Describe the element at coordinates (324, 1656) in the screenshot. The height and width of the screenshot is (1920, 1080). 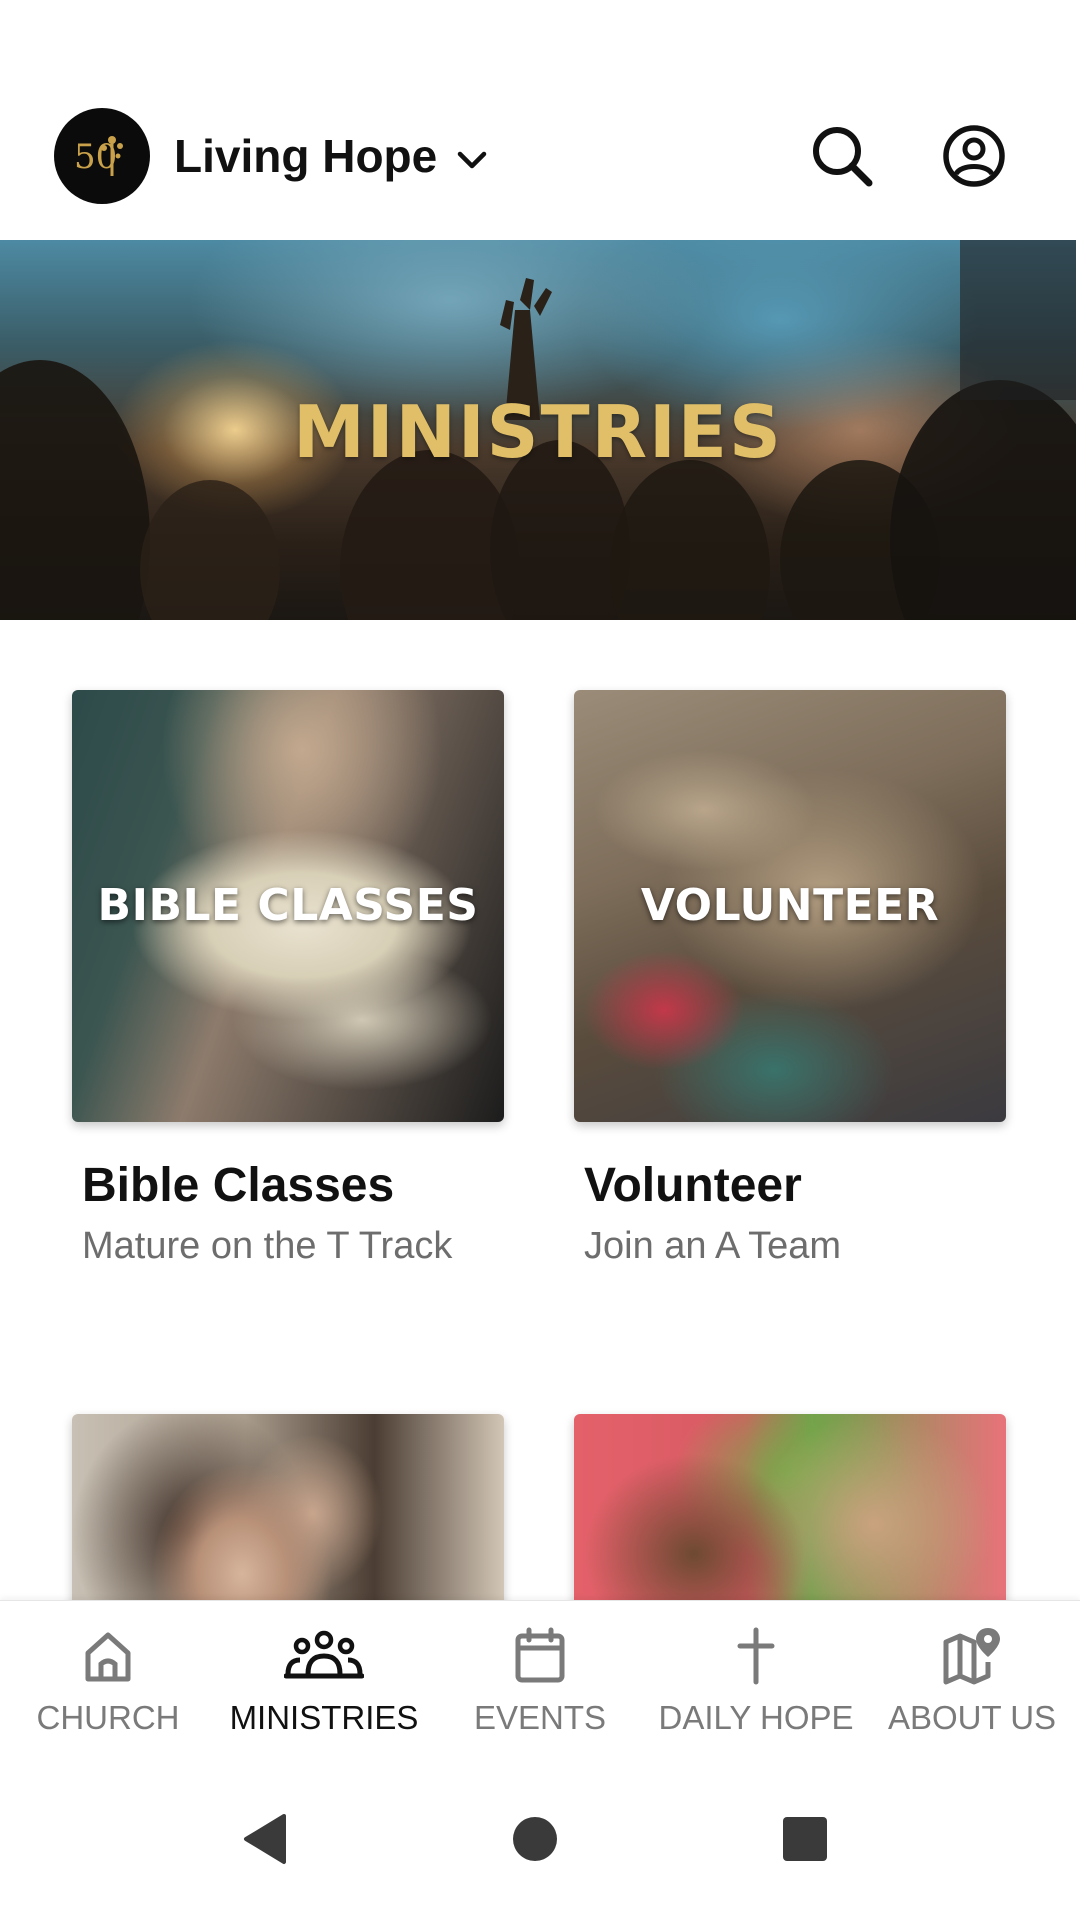
I see `groups-icon` at that location.